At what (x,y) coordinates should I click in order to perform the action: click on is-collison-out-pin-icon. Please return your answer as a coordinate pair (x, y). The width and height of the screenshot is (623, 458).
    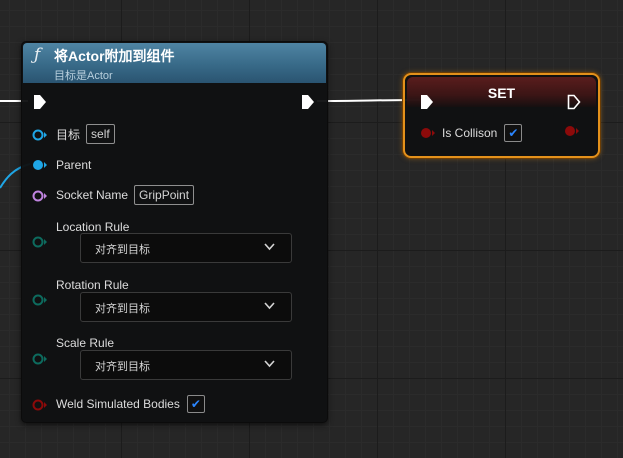
    Looking at the image, I should click on (572, 131).